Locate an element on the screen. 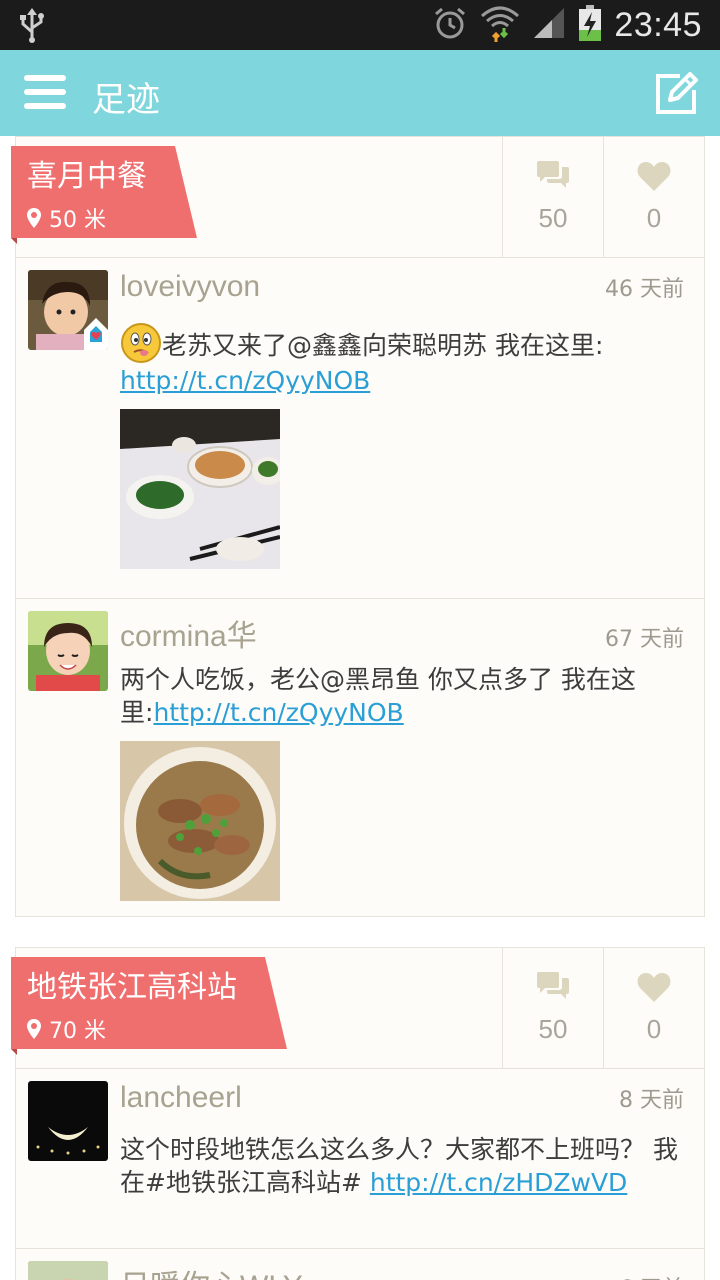  username: cormina华 is located at coordinates (188, 633).